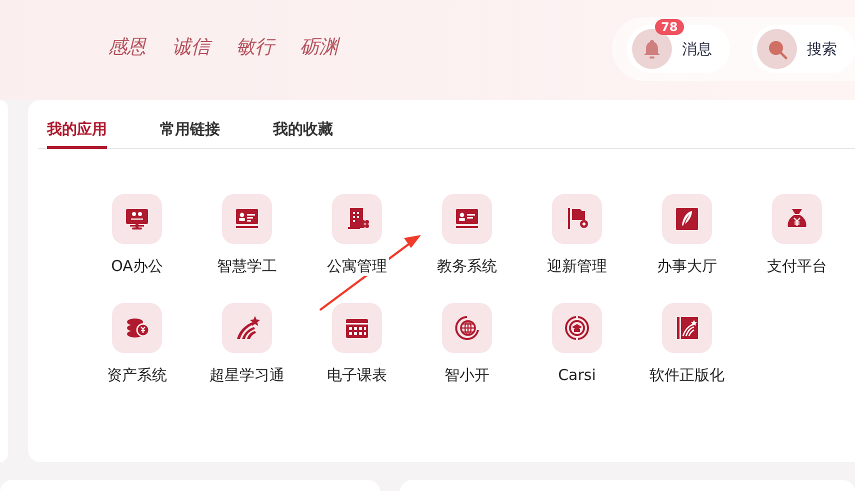 The height and width of the screenshot is (491, 855). I want to click on tab: 我的应用, so click(77, 134).